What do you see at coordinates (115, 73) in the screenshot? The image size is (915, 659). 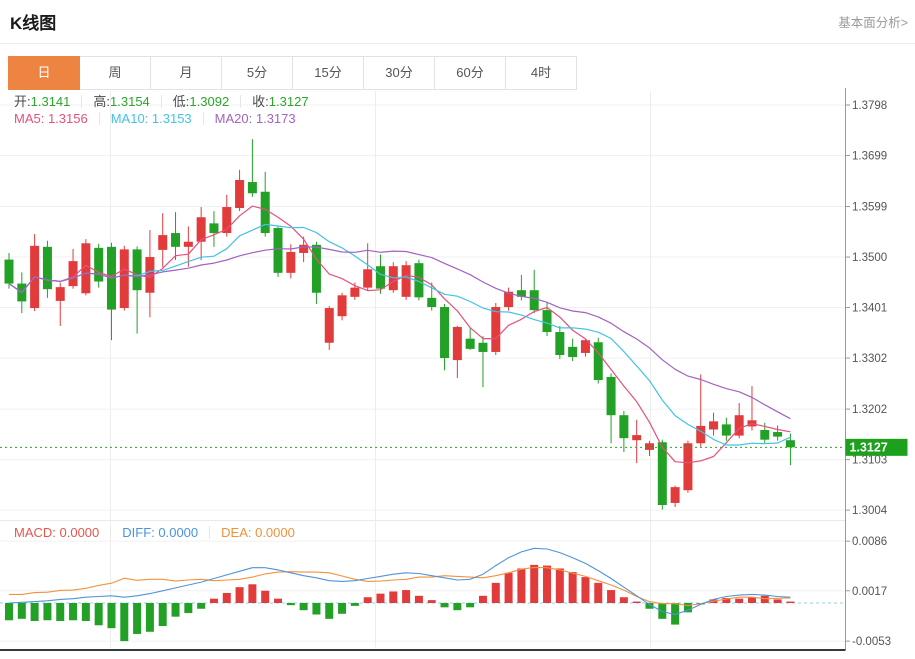 I see `tab-周: 周` at bounding box center [115, 73].